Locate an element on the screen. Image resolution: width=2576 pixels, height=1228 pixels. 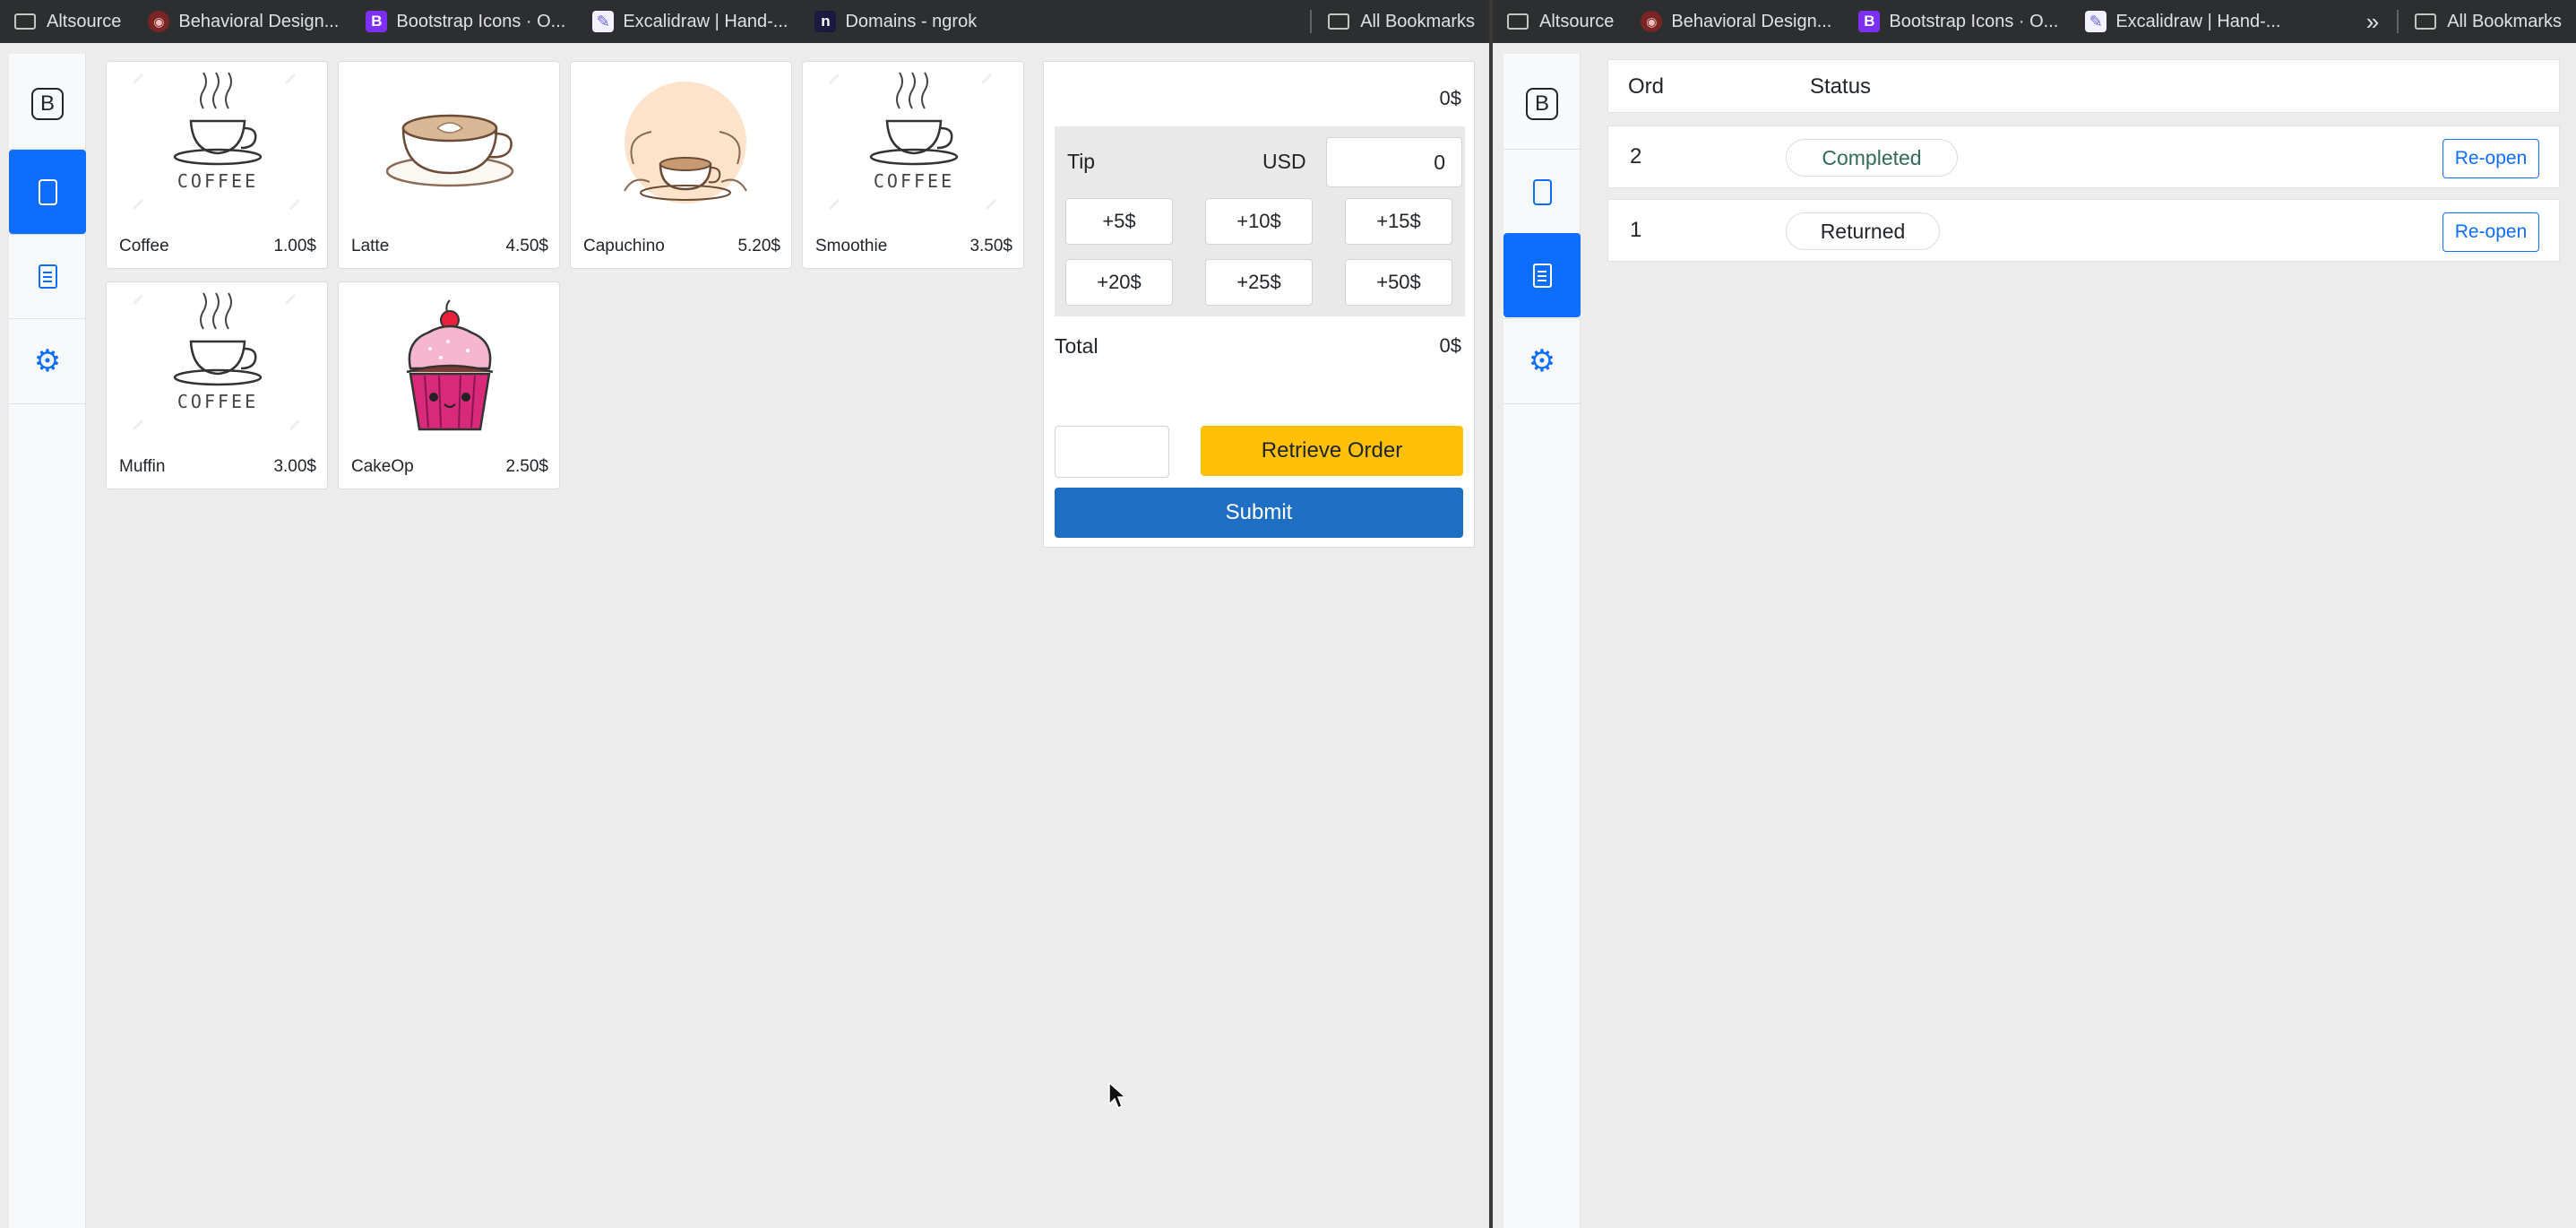
product-price: 4.50$ is located at coordinates (526, 246).